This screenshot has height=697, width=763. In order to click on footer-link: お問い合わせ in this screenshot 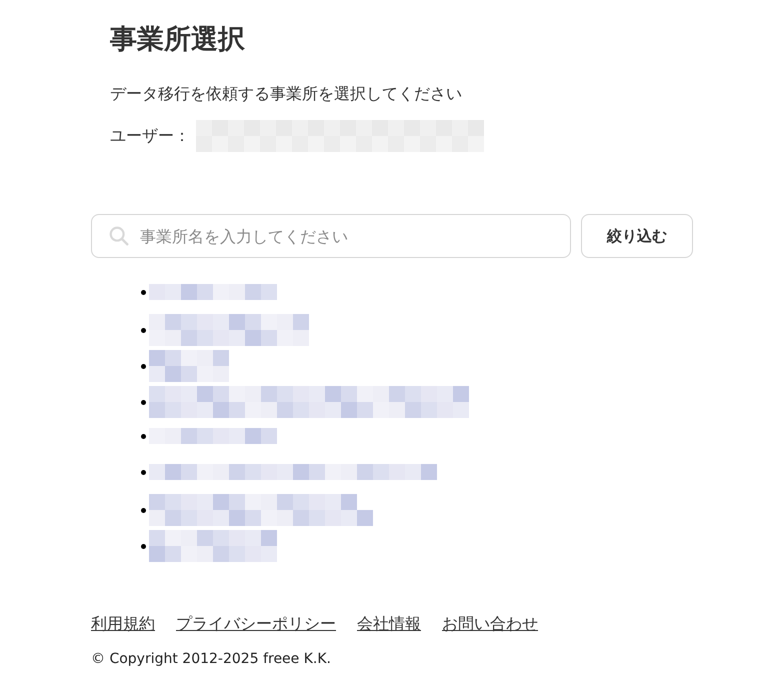, I will do `click(490, 624)`.